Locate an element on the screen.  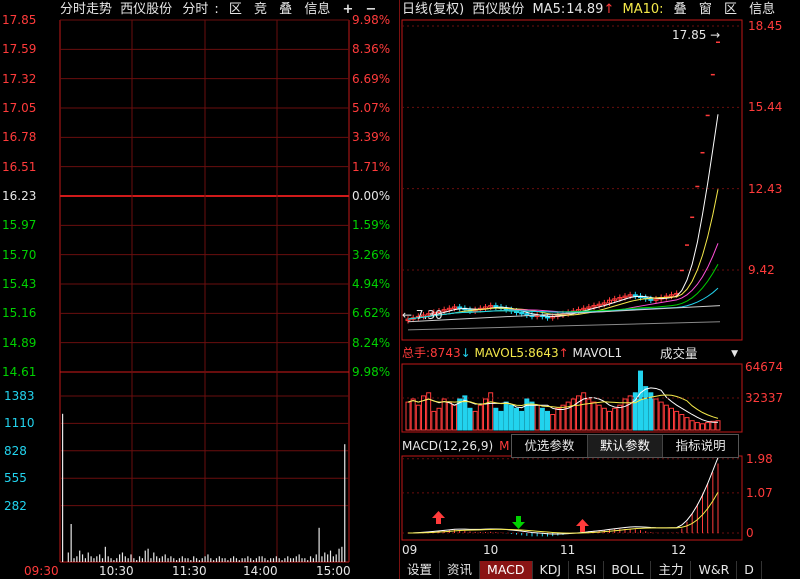
macd-dif-line is located at coordinates (563, 496).